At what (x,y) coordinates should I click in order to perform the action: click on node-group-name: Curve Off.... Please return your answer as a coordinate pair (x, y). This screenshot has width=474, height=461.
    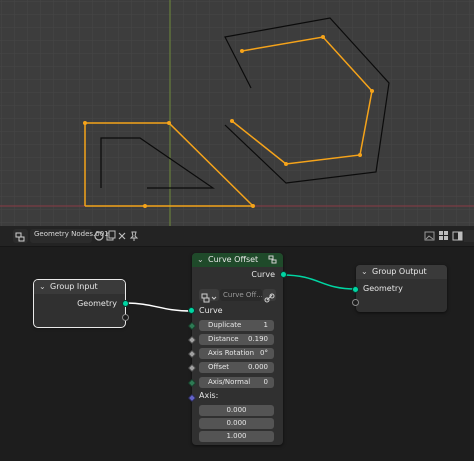
    Looking at the image, I should click on (242, 295).